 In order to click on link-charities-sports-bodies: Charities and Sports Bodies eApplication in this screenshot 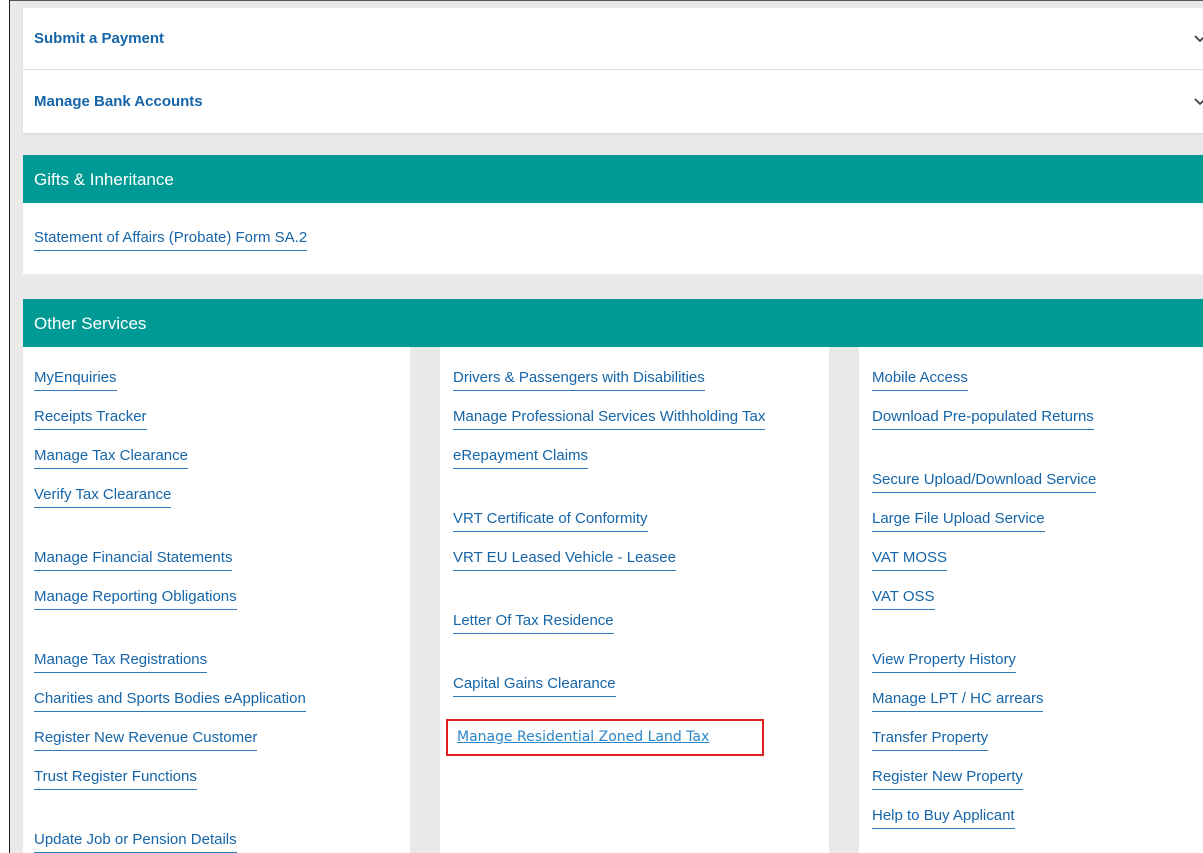, I will do `click(170, 701)`.